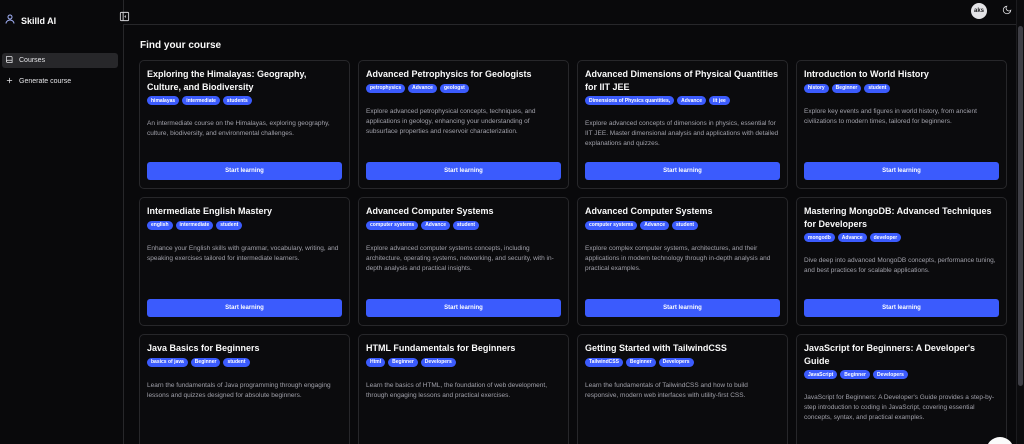 Image resolution: width=1024 pixels, height=444 pixels. What do you see at coordinates (376, 362) in the screenshot?
I see `course-tag: Html` at bounding box center [376, 362].